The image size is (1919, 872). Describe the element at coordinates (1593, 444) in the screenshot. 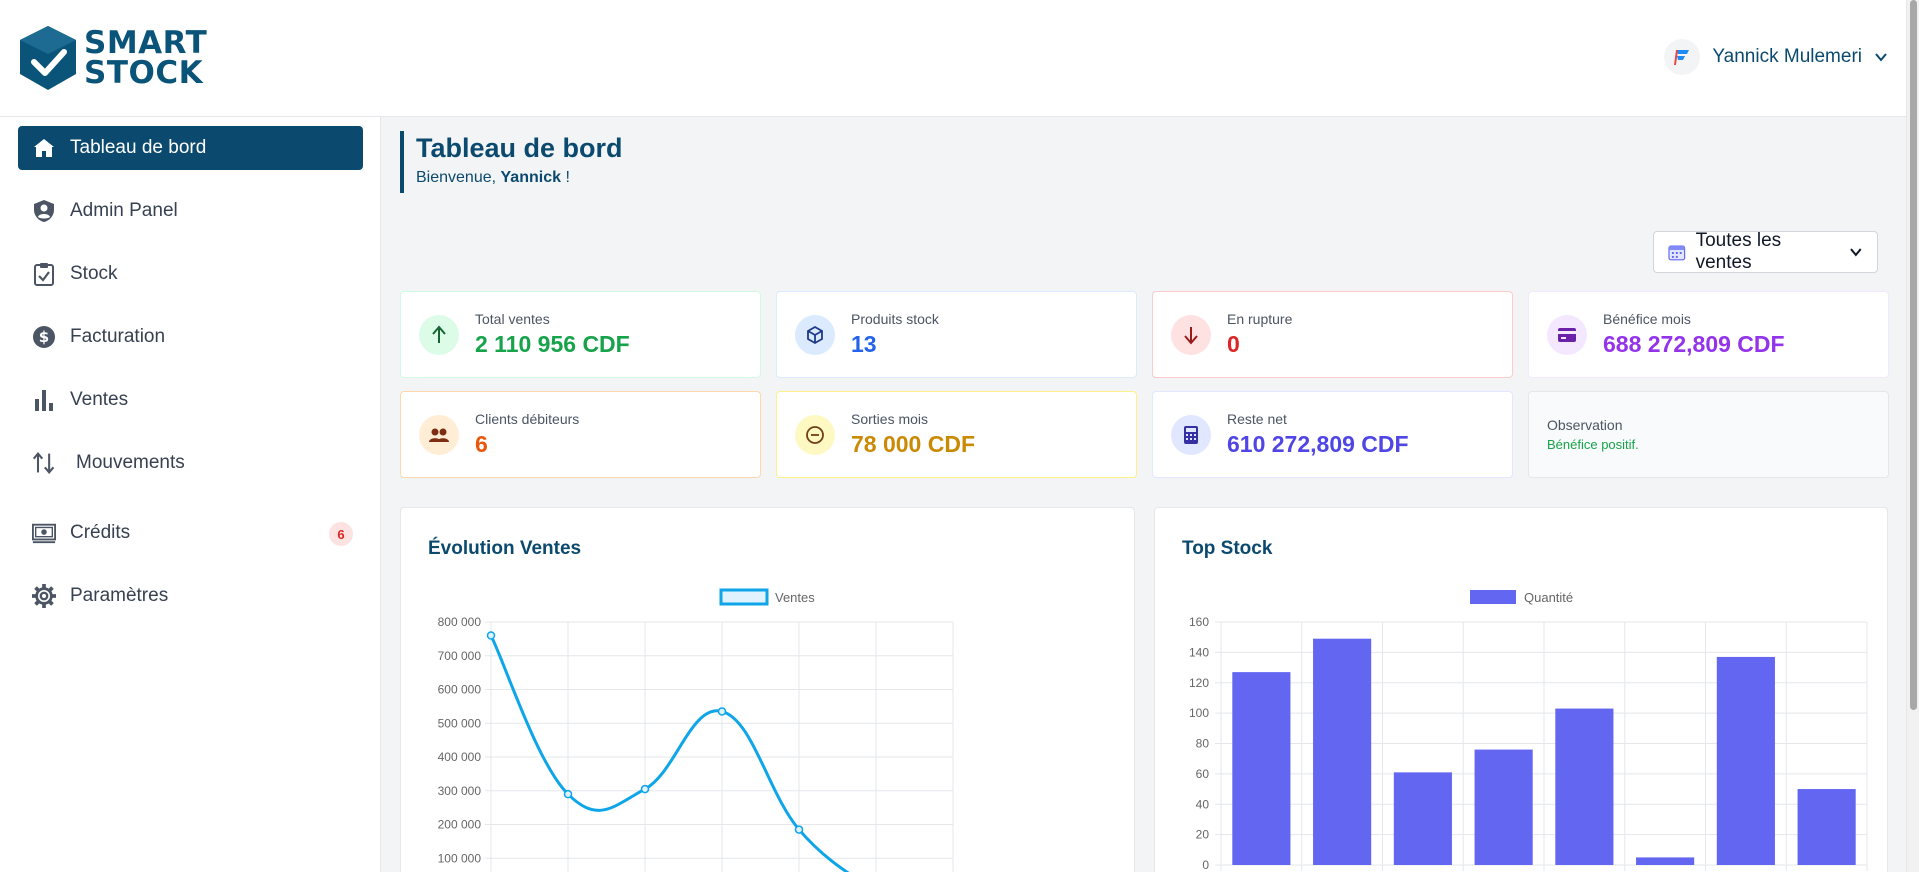

I see `observation-text: Bénéfice positif.` at that location.